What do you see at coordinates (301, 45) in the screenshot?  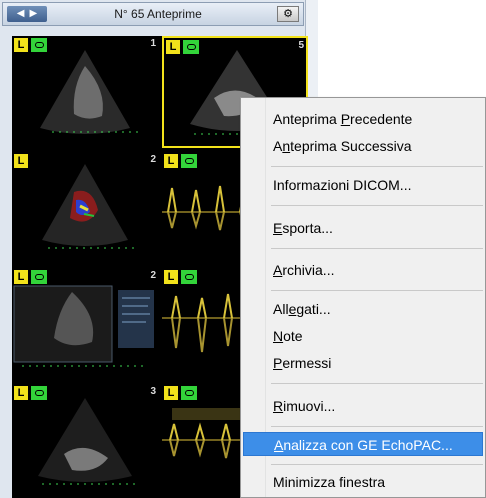 I see `thumbnail-number: 5` at bounding box center [301, 45].